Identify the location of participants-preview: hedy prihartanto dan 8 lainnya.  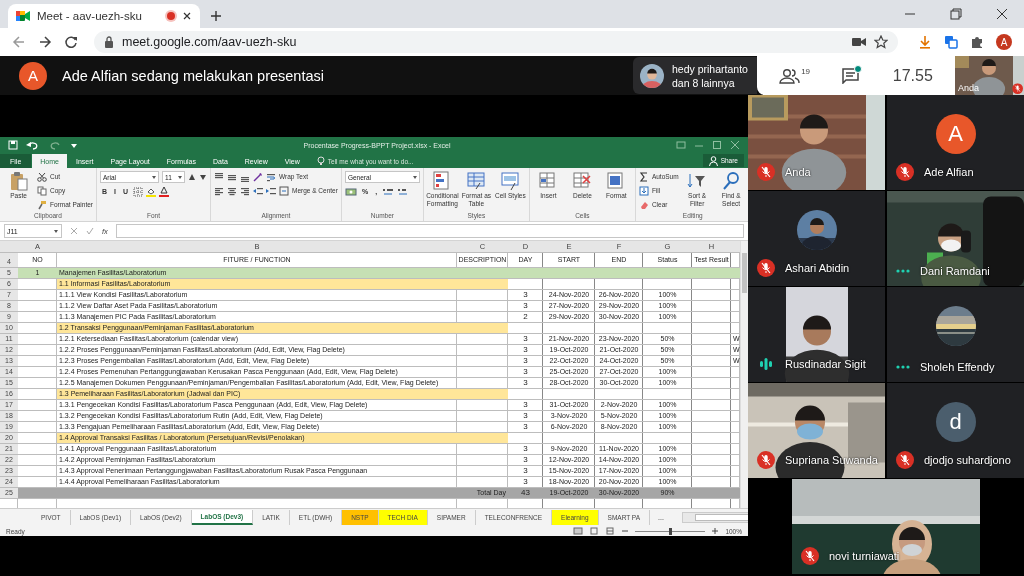
(695, 75).